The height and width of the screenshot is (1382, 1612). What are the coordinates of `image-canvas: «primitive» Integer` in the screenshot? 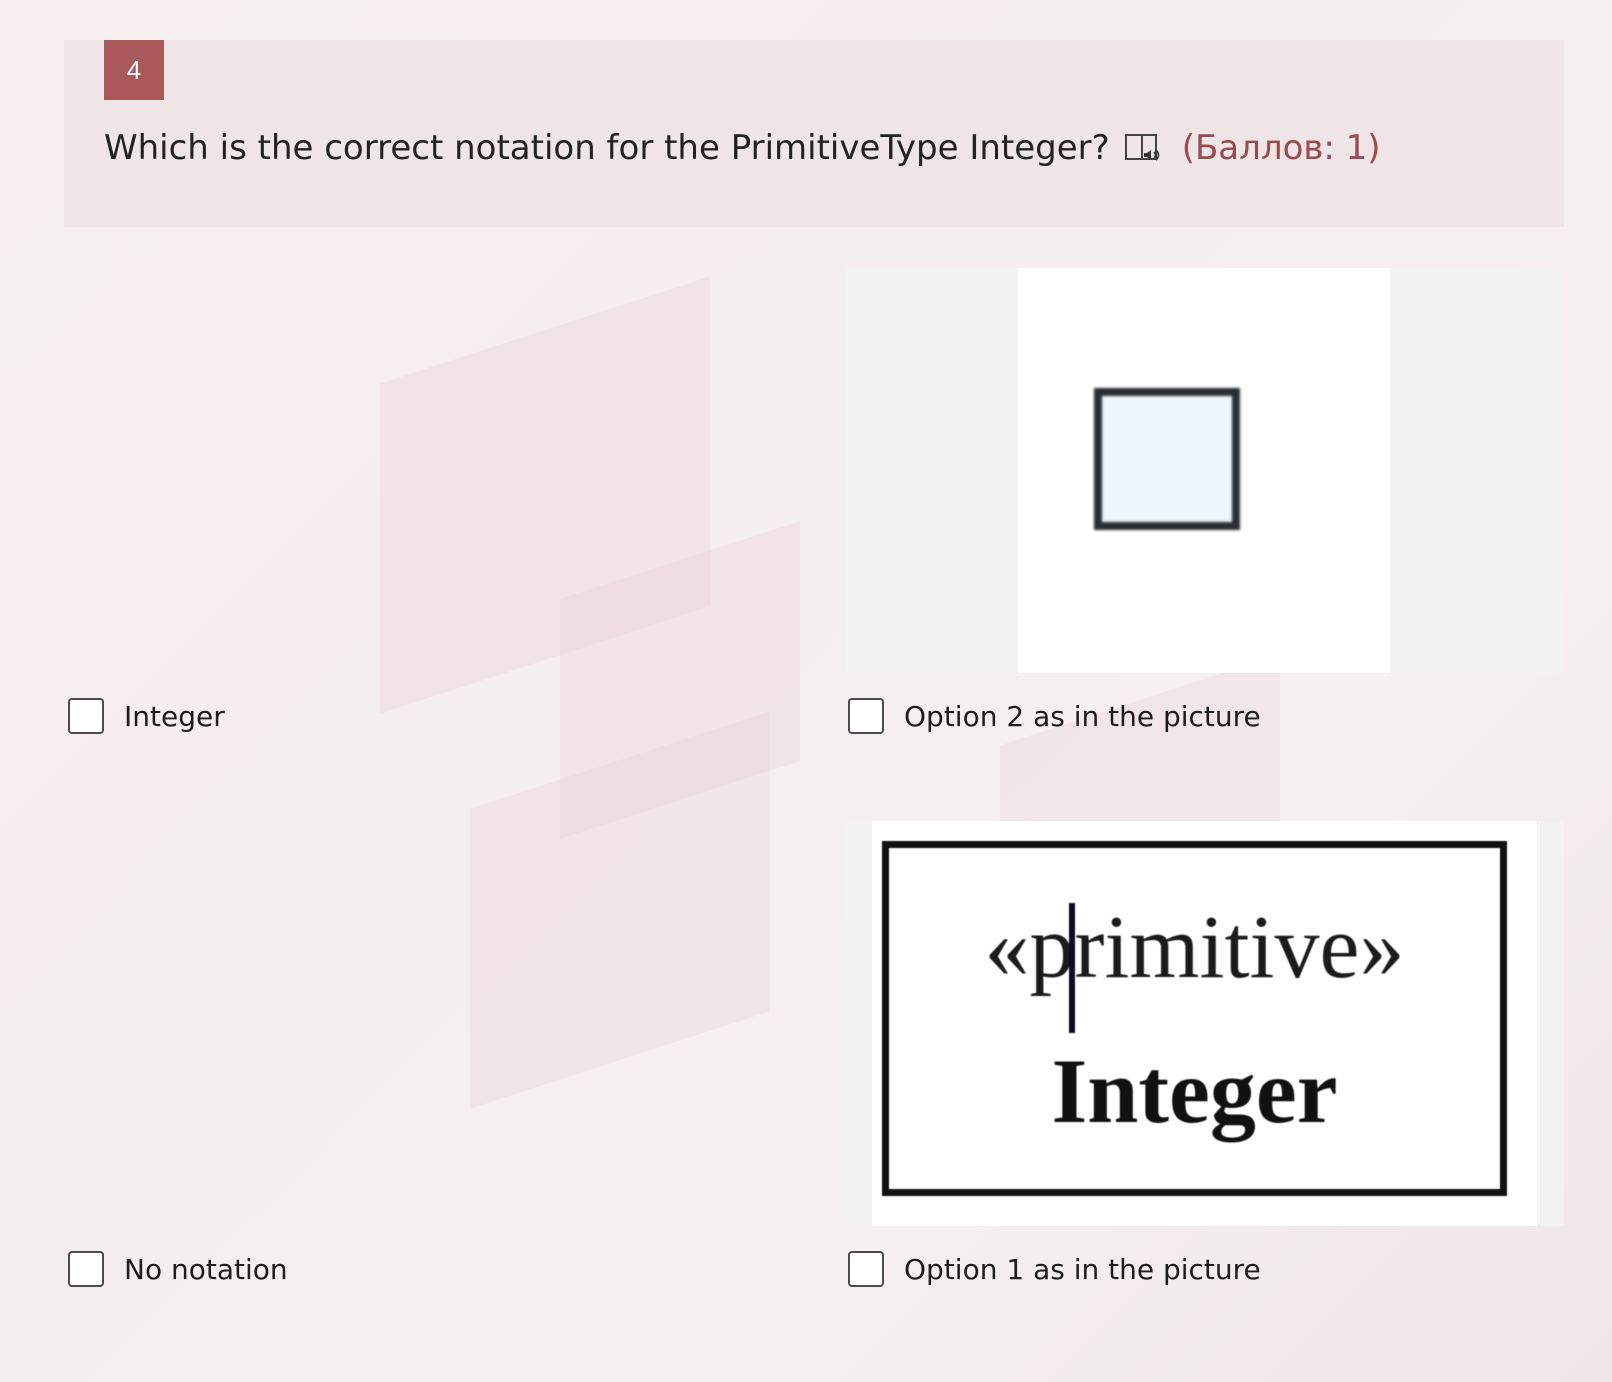 It's located at (1204, 1023).